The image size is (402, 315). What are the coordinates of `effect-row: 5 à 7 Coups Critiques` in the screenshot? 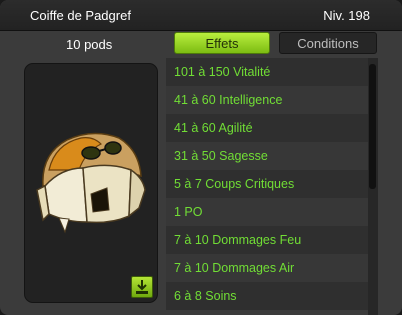 It's located at (267, 184).